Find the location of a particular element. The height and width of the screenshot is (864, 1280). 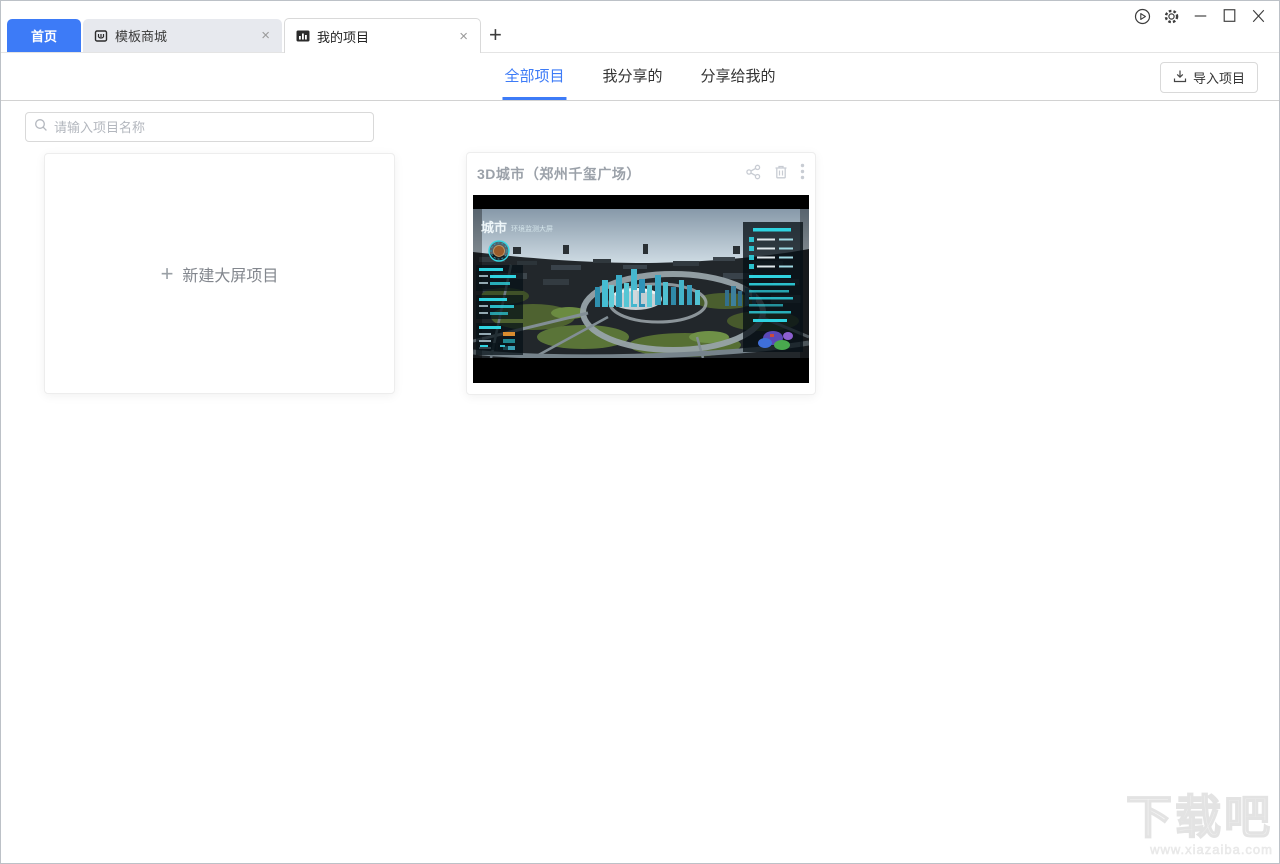

project-filter-tabs: 全部项目 我分享的 分享给我的 is located at coordinates (639, 76).